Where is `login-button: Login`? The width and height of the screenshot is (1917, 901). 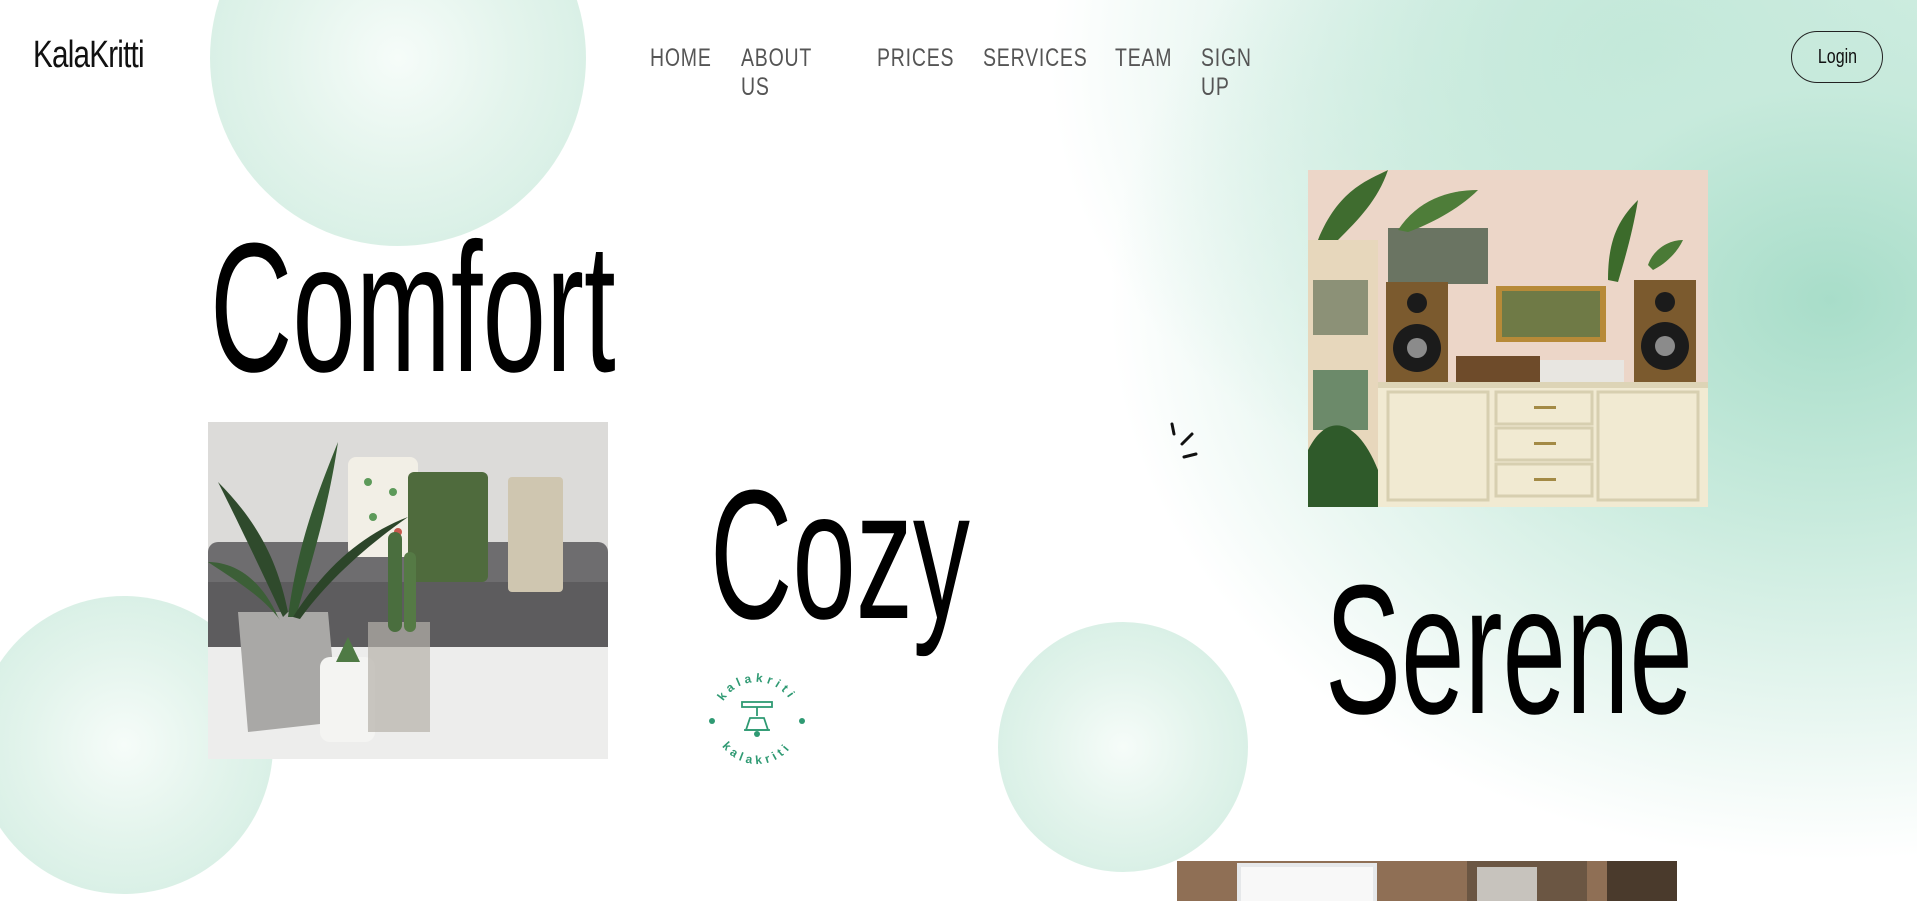
login-button: Login is located at coordinates (1837, 57).